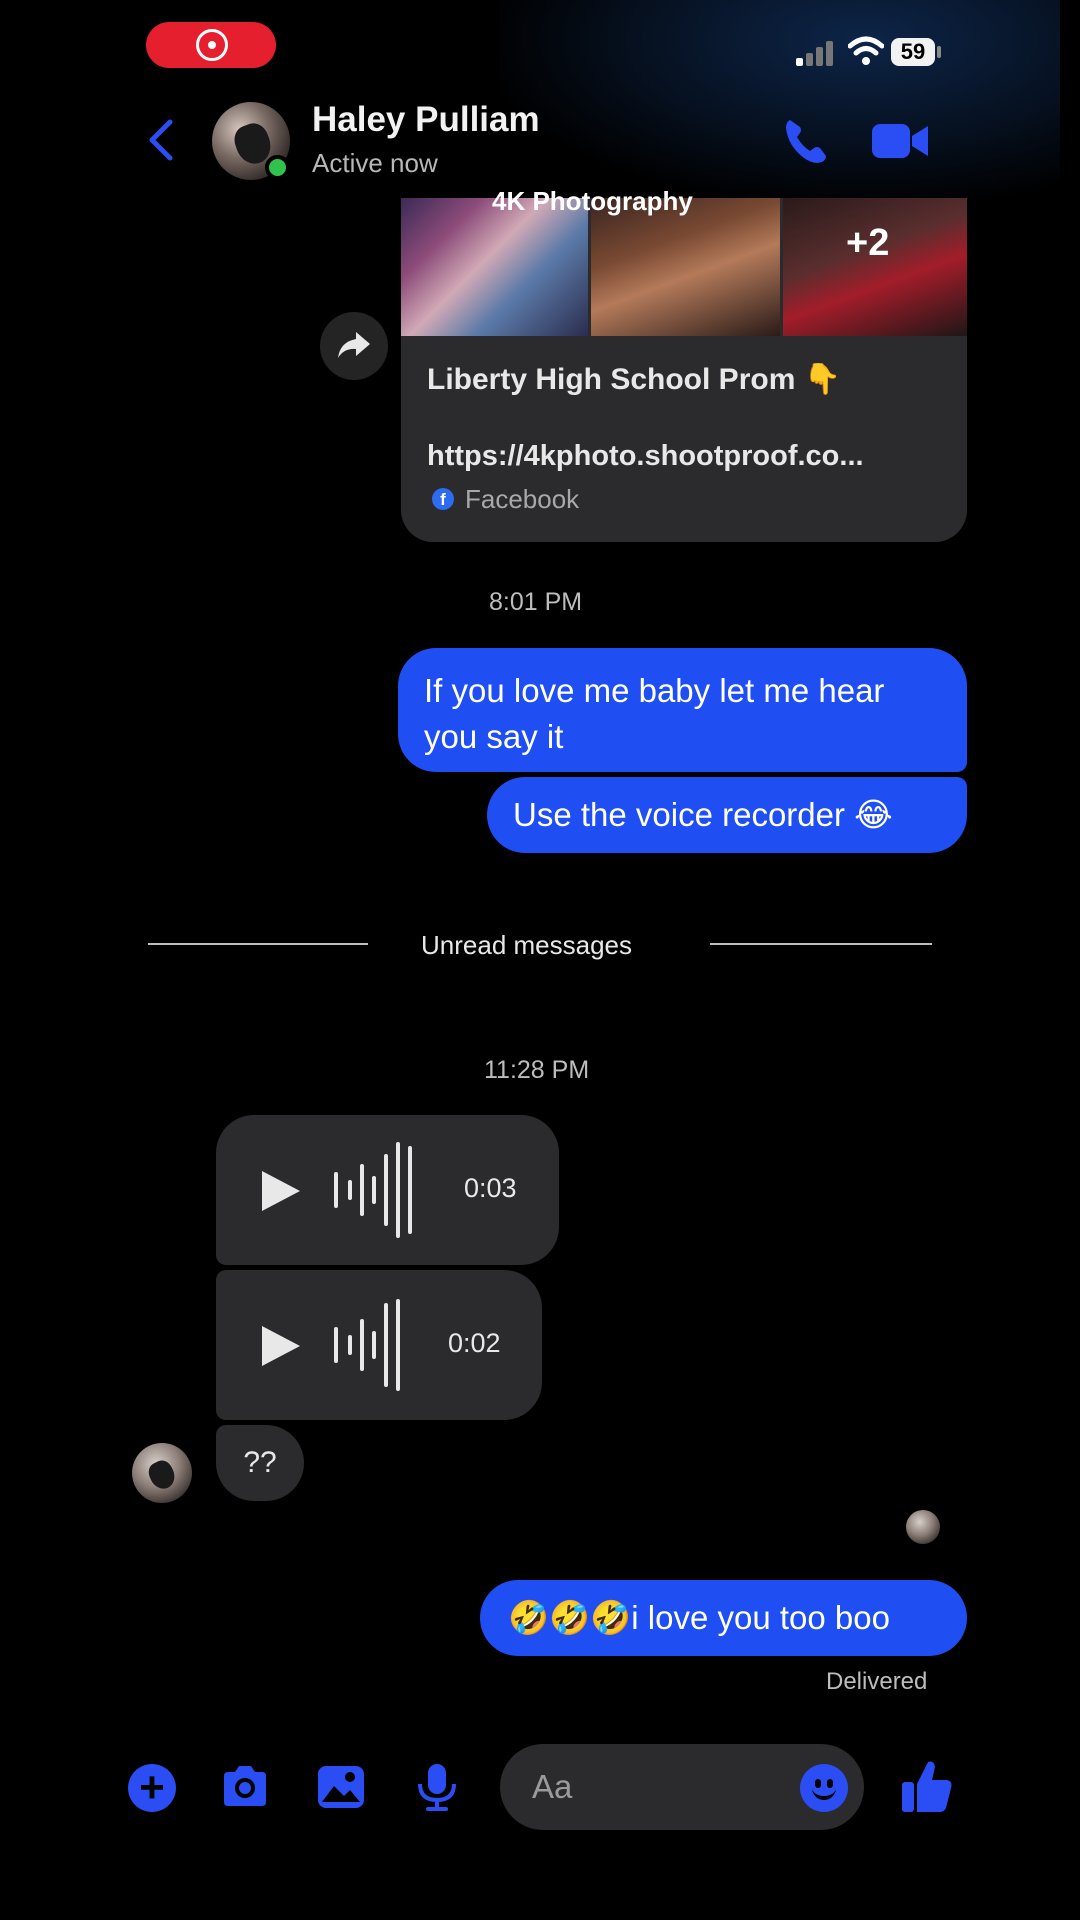 This screenshot has height=1920, width=1080. I want to click on video-call-icon, so click(900, 141).